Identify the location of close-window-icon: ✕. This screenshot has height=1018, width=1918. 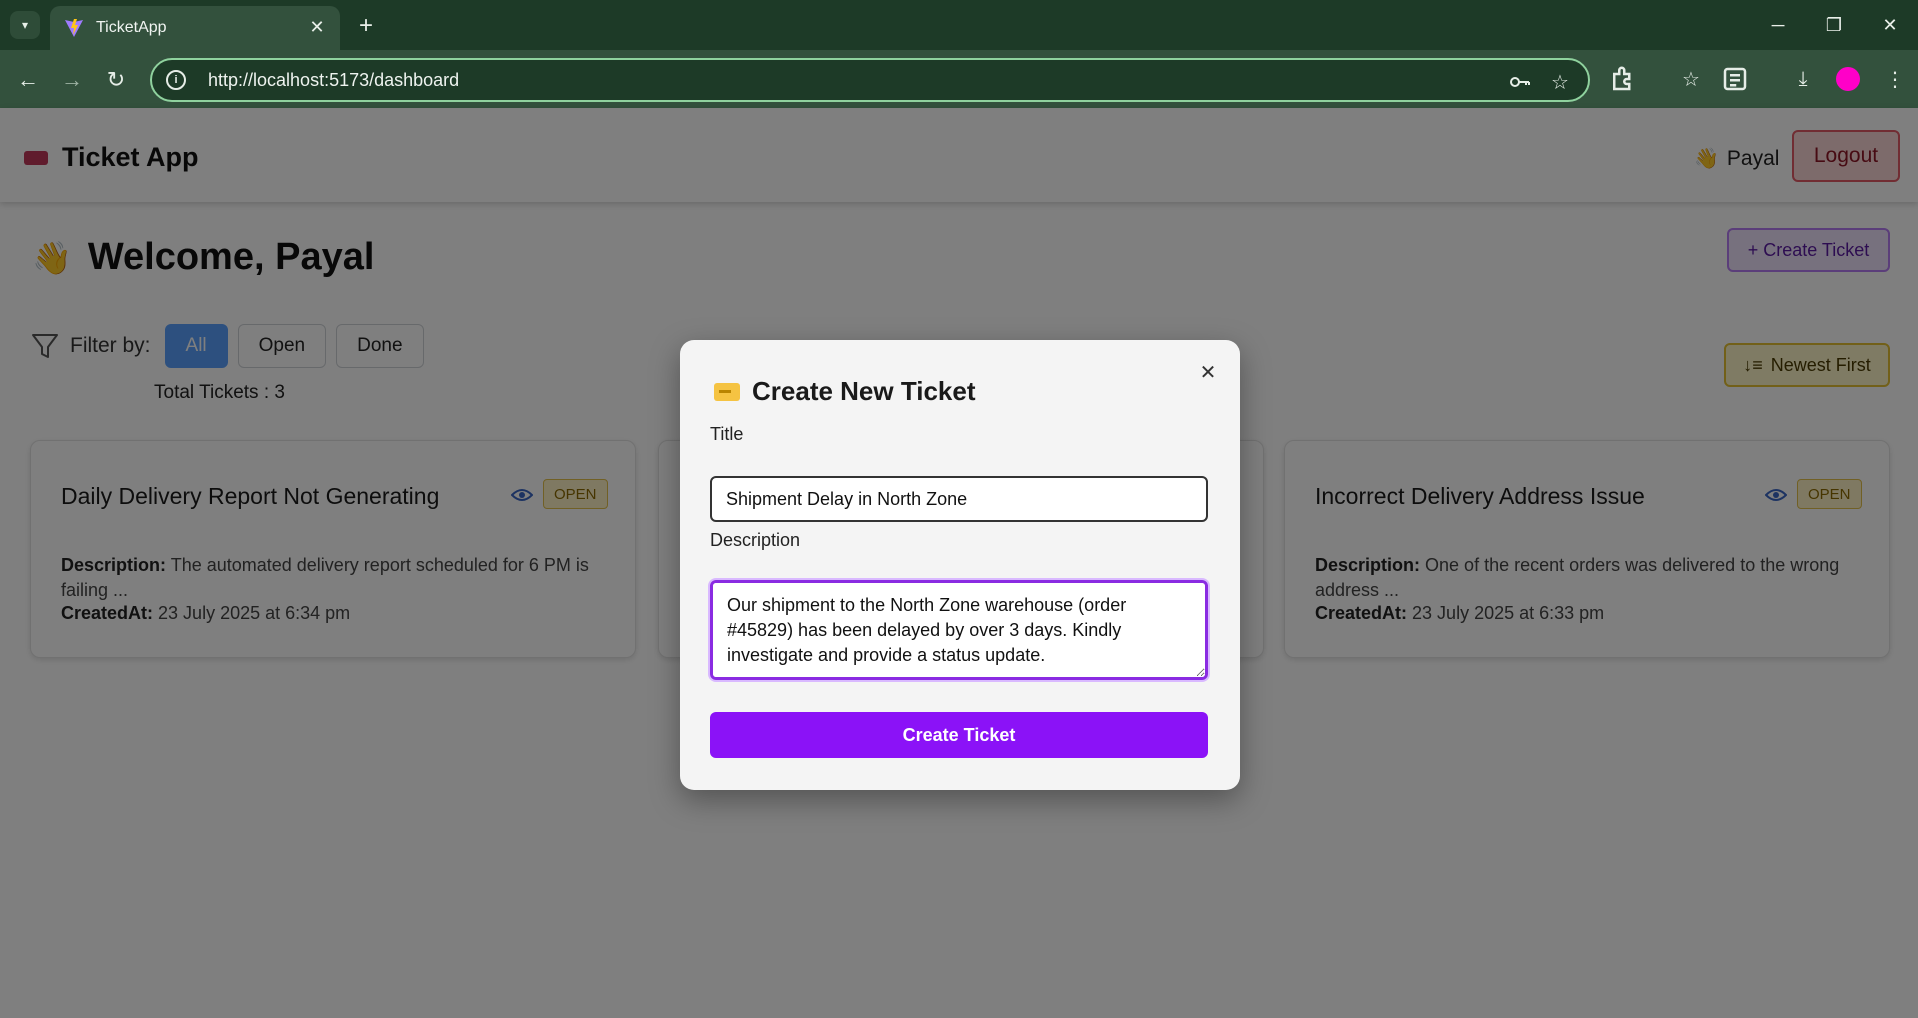
(1890, 25).